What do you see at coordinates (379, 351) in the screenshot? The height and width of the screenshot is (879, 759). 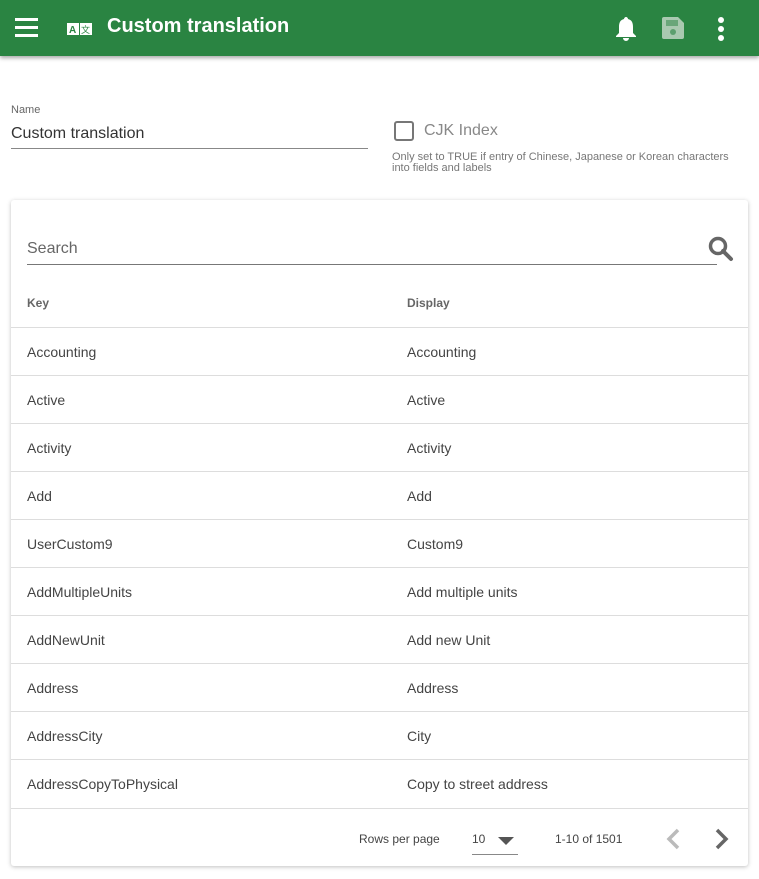 I see `table-row: Accounting Accounting` at bounding box center [379, 351].